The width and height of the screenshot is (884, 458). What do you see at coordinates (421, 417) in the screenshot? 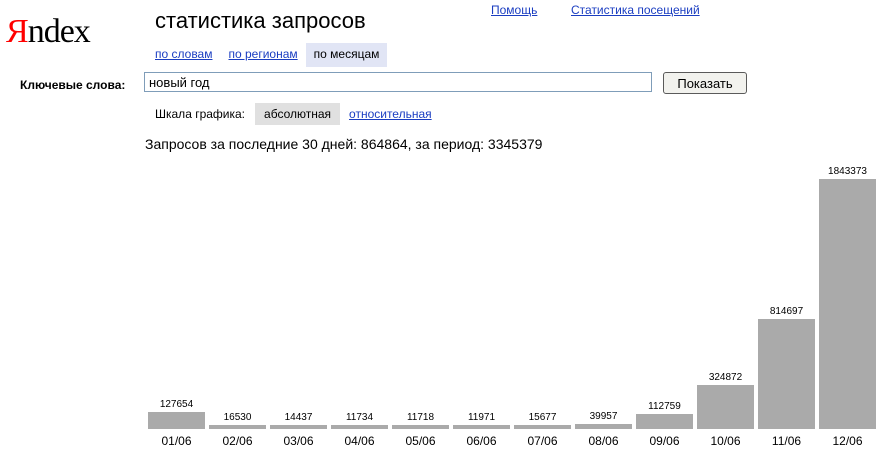
I see `bar-value-label: 11718` at bounding box center [421, 417].